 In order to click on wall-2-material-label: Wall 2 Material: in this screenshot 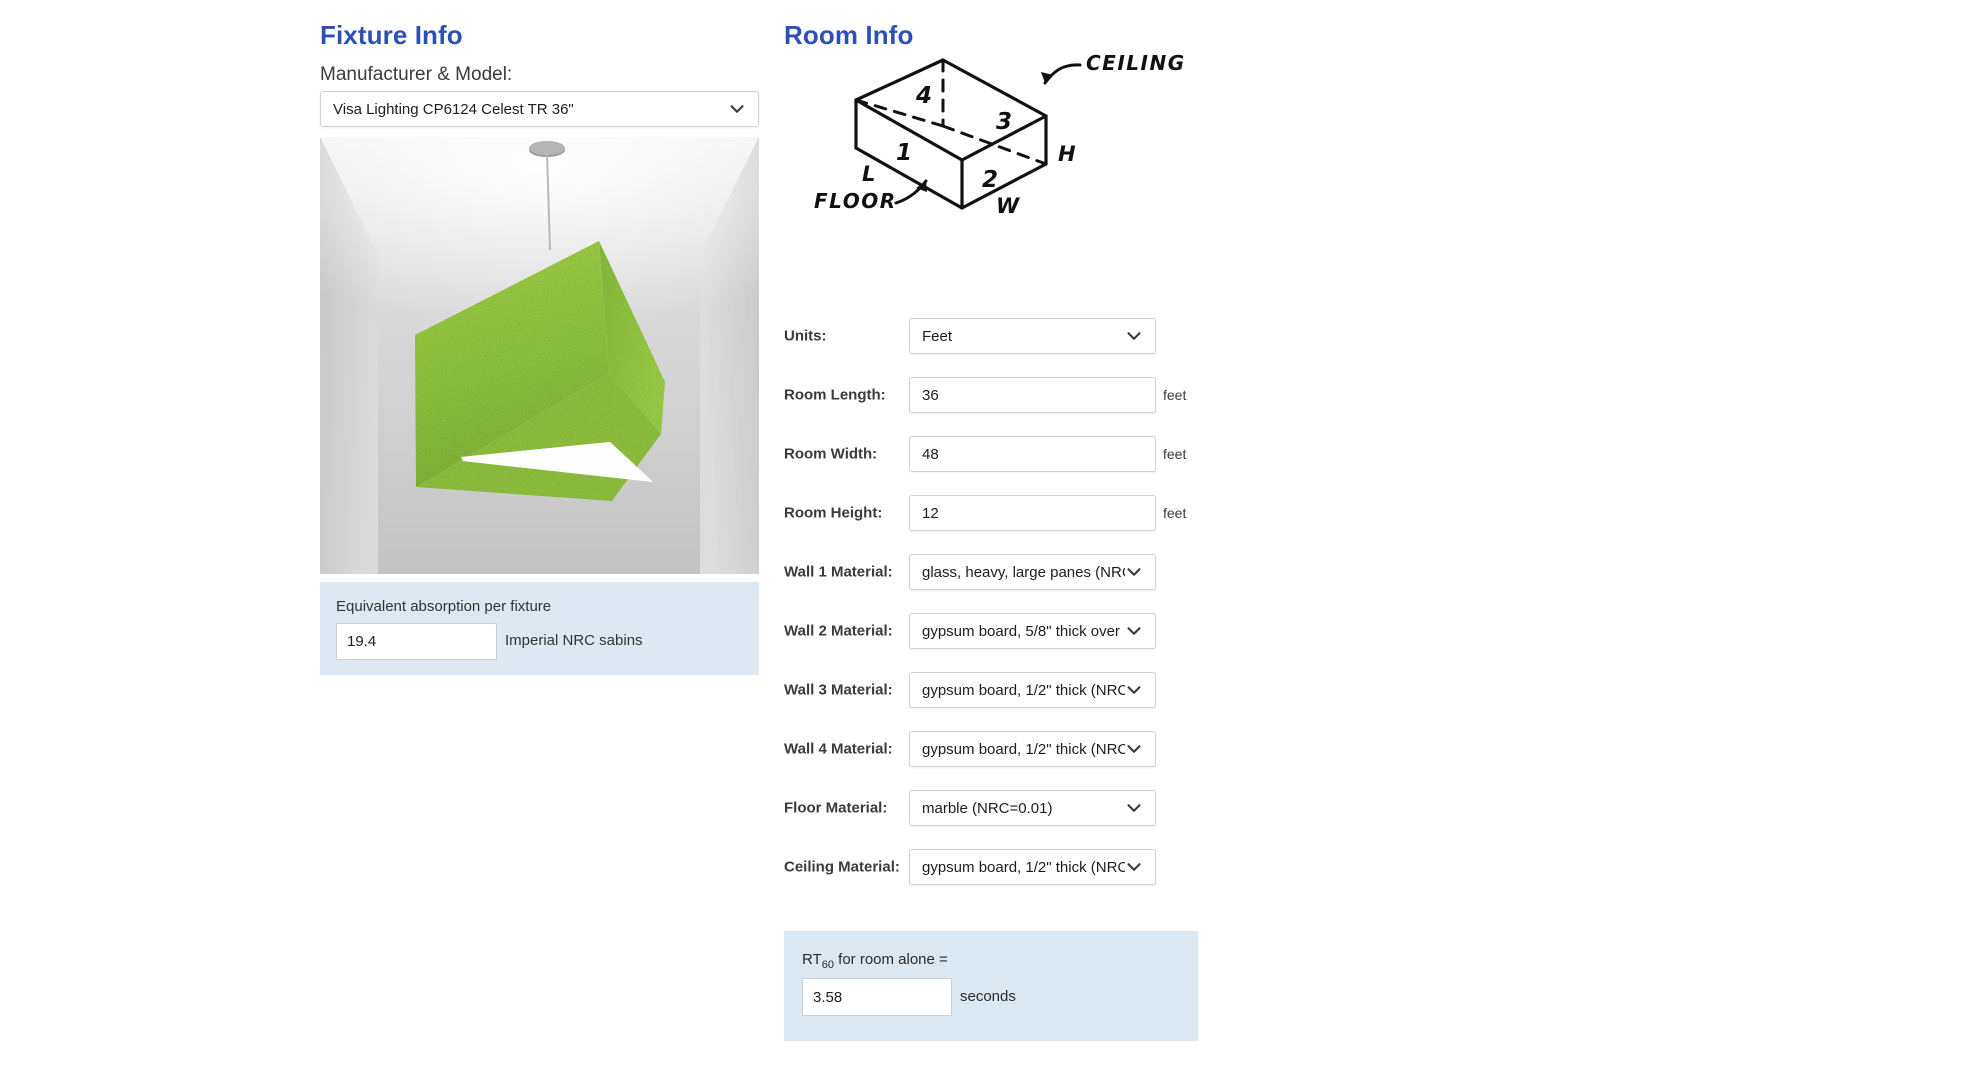, I will do `click(838, 631)`.